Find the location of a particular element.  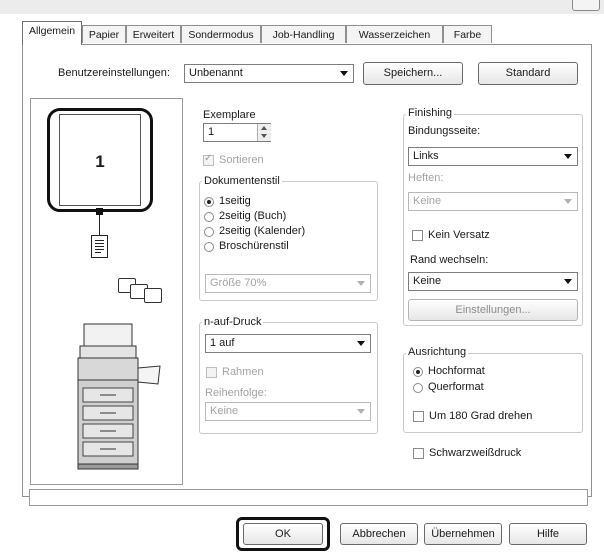

user-settings-value: Unbenannt is located at coordinates (216, 73).